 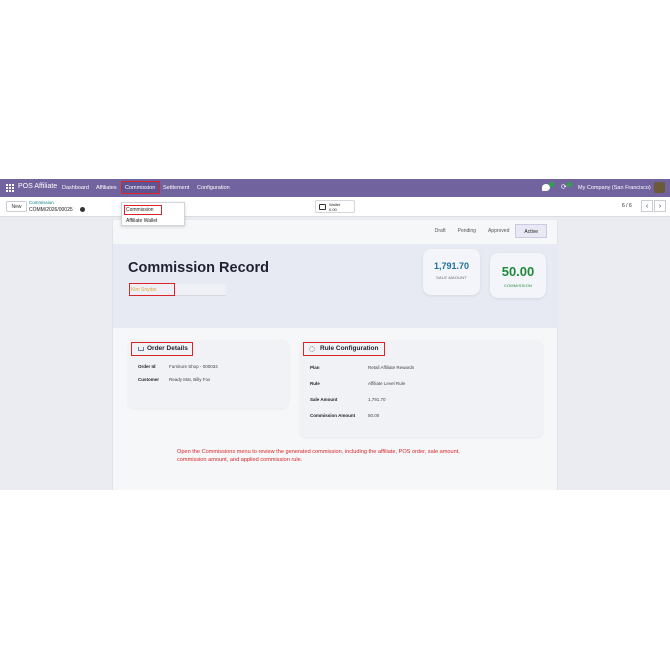 What do you see at coordinates (391, 367) in the screenshot?
I see `plan-value: Retail Affiliate Rewards` at bounding box center [391, 367].